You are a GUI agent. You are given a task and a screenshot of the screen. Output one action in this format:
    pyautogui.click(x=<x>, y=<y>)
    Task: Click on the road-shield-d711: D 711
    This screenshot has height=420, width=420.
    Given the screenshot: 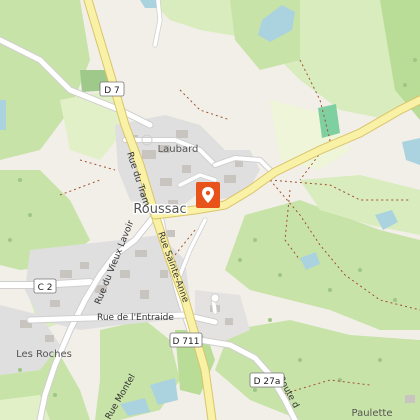 What is the action you would take?
    pyautogui.click(x=186, y=340)
    